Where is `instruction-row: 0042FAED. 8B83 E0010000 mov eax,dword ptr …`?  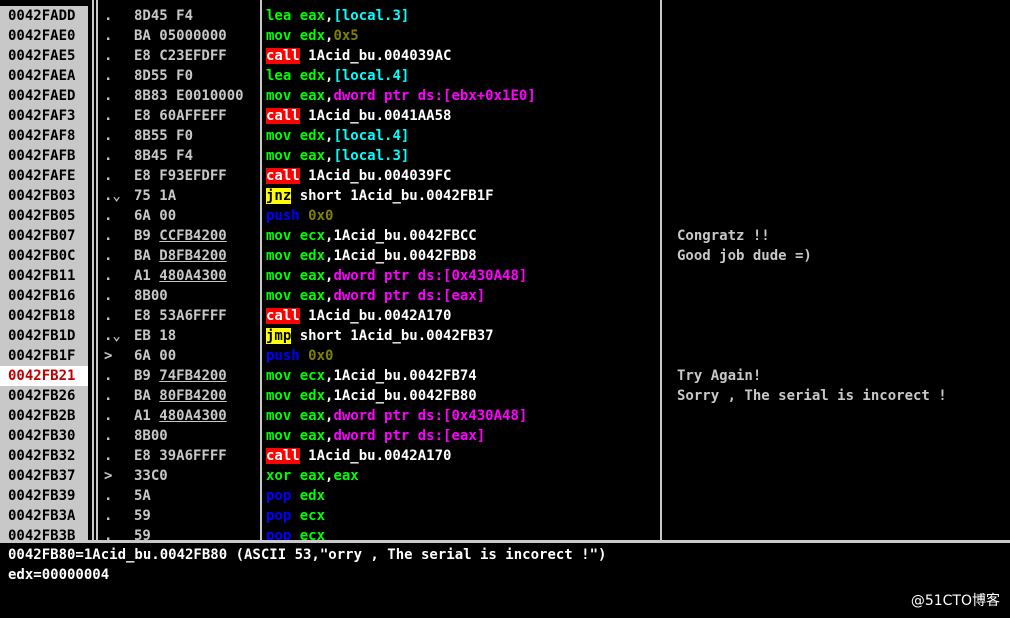
instruction-row: 0042FAED. 8B83 E0010000 mov eax,dword ptr … is located at coordinates (505, 96).